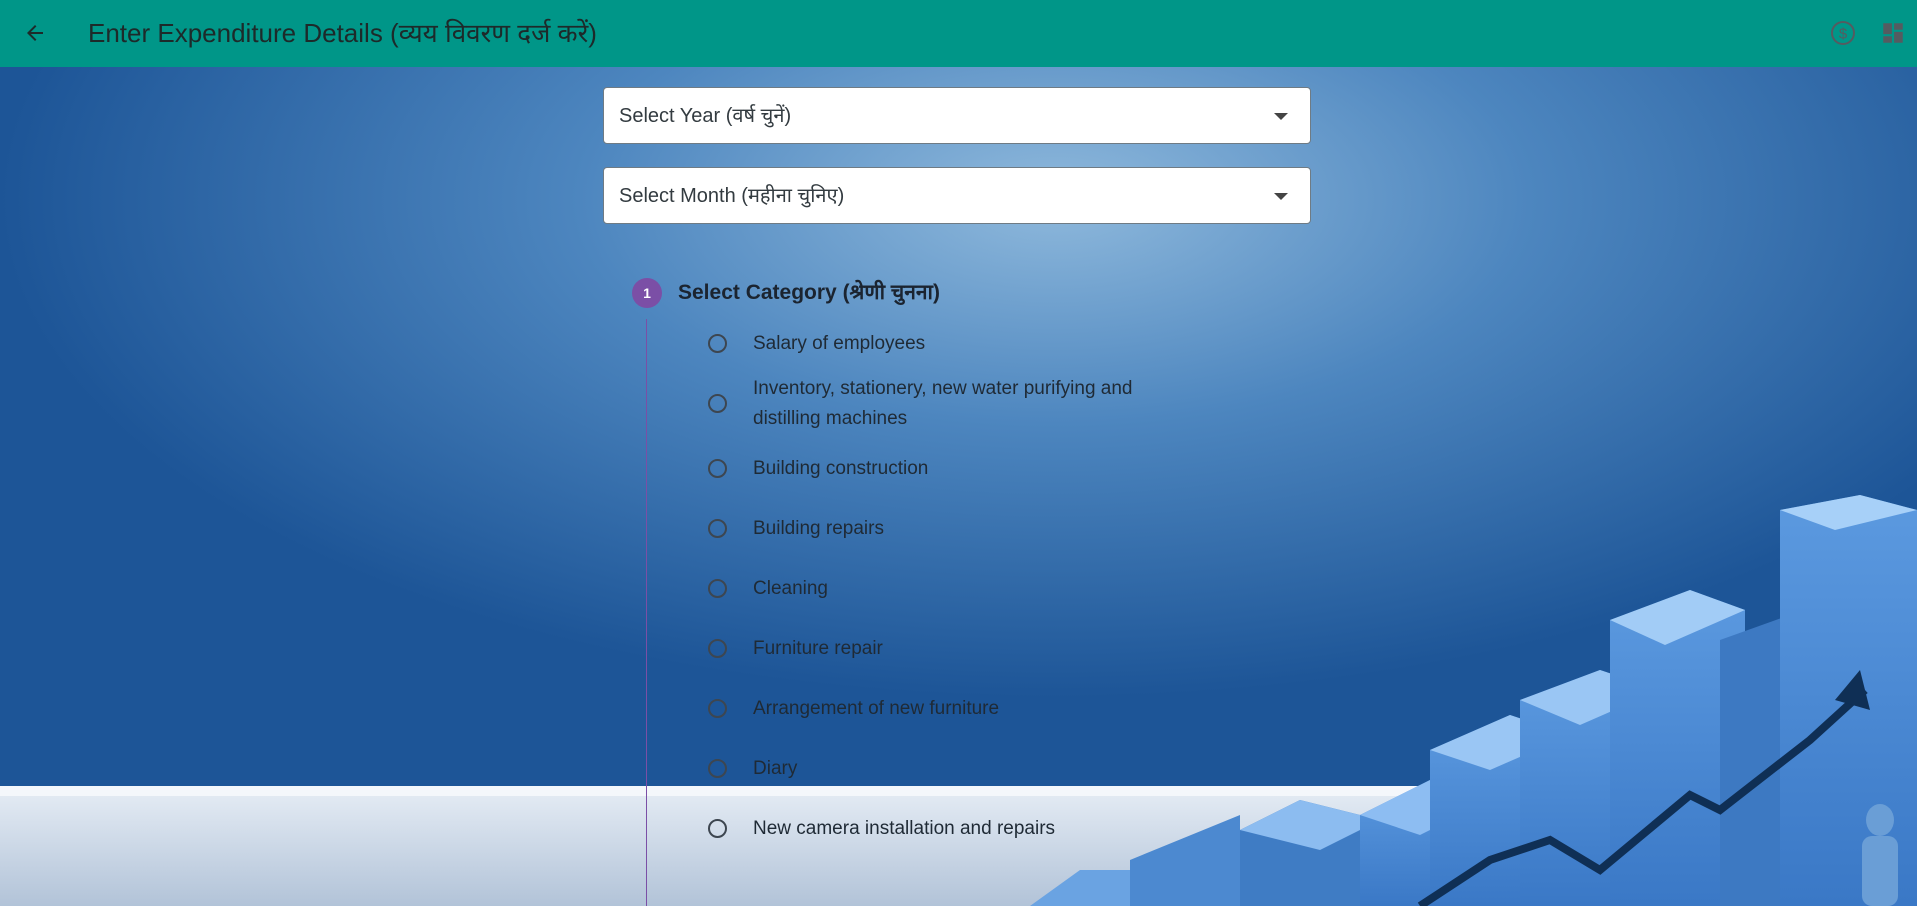 The height and width of the screenshot is (906, 1917). Describe the element at coordinates (960, 769) in the screenshot. I see `category-option: Diary` at that location.